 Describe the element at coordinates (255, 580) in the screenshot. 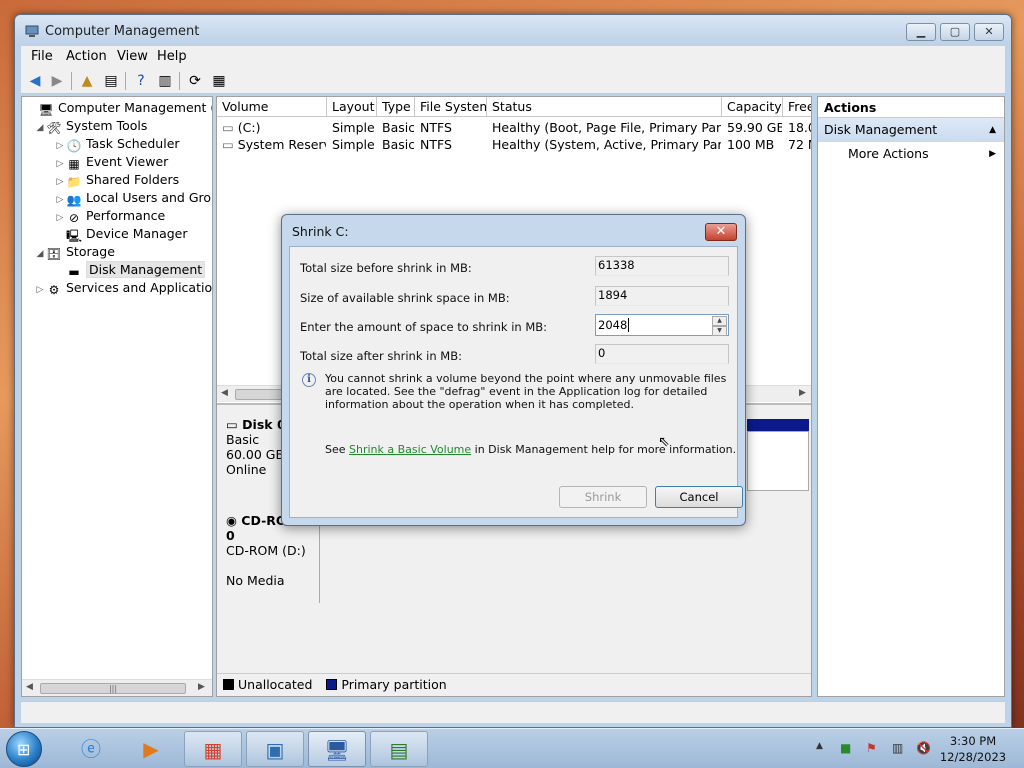

I see `cdrom-status: No Media` at that location.